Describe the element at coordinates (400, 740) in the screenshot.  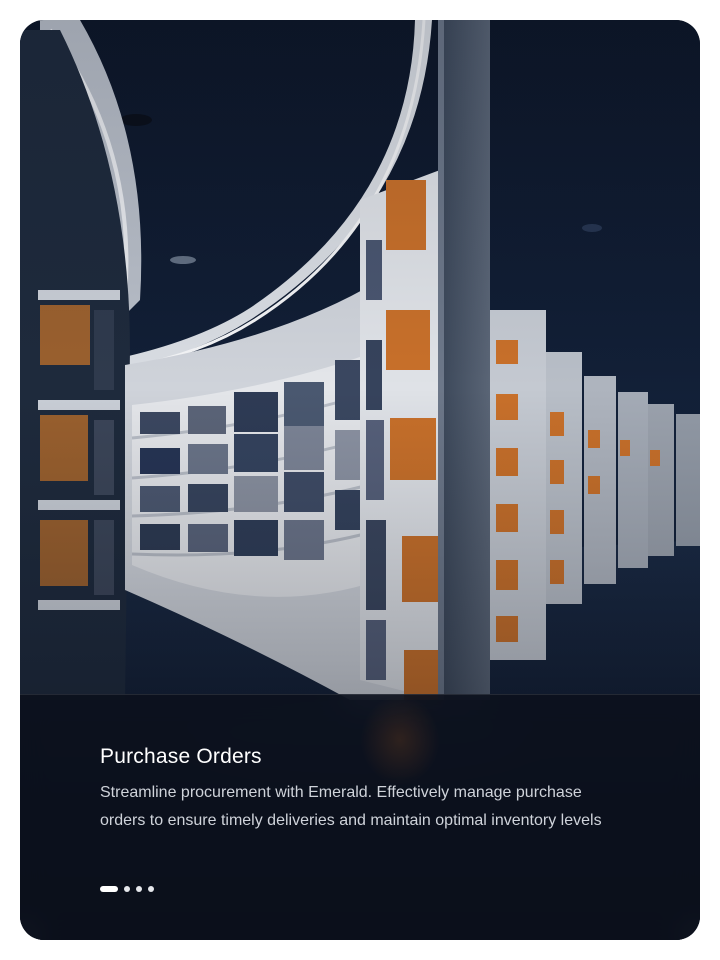
I see `panel-glow` at that location.